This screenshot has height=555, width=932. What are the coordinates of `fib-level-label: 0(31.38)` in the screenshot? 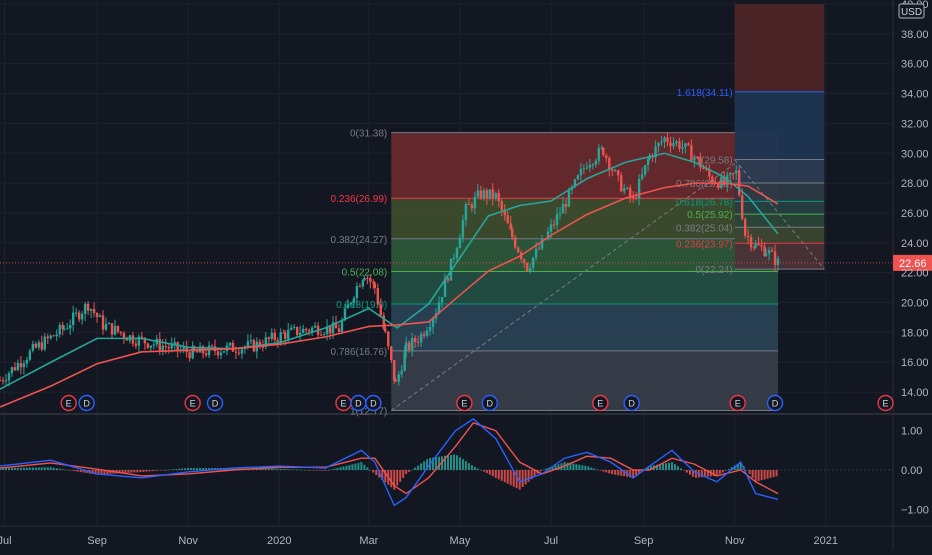 It's located at (368, 134).